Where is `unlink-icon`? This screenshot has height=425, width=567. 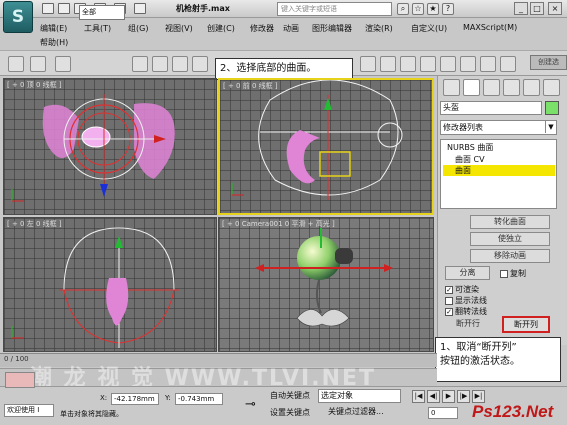
unlink-icon is located at coordinates (38, 64).